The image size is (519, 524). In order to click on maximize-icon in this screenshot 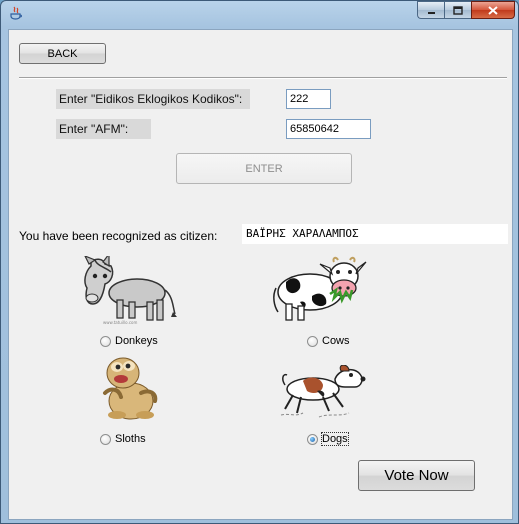, I will do `click(458, 10)`.